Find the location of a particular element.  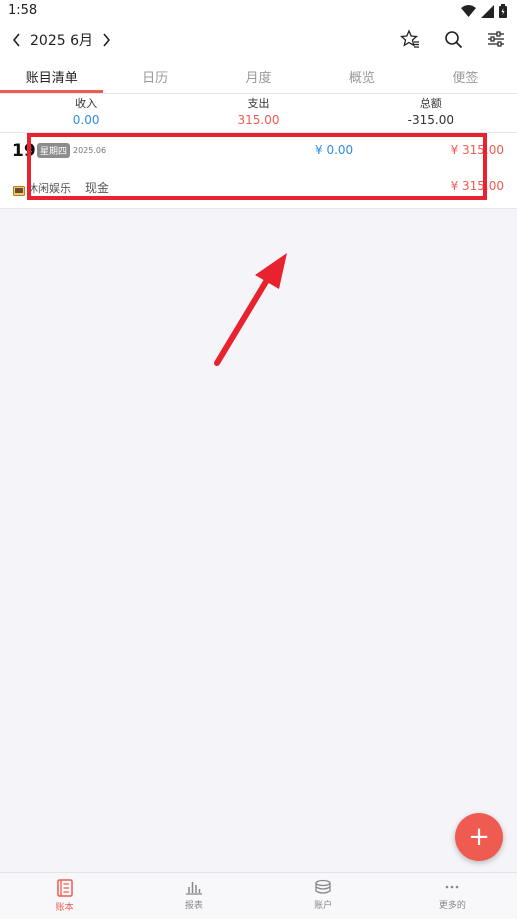

nav-accounts: 账户 is located at coordinates (323, 896).